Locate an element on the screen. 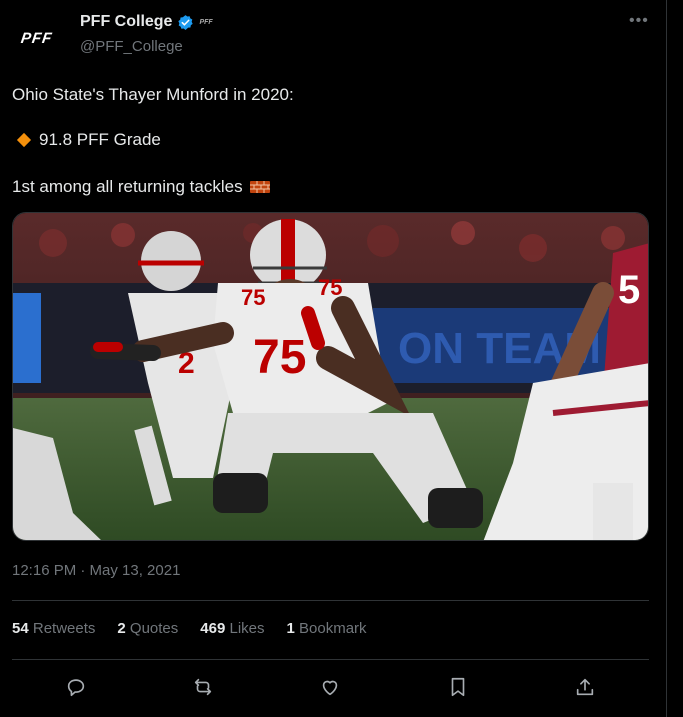  affiliate-badge: PFF is located at coordinates (205, 22).